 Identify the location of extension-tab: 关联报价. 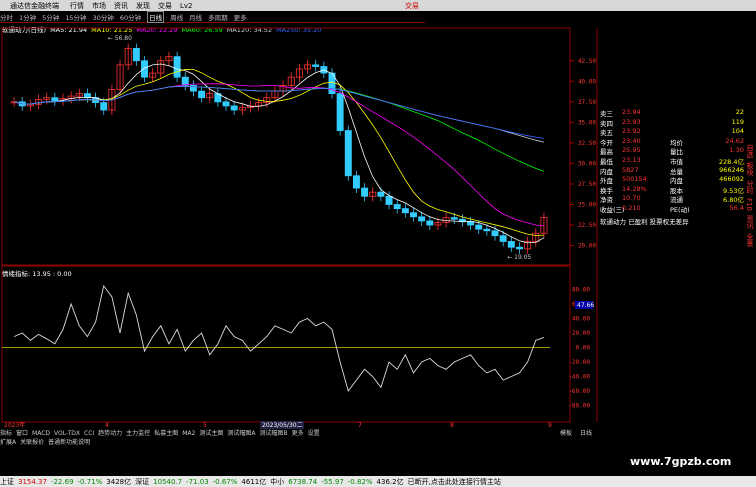
(32, 442).